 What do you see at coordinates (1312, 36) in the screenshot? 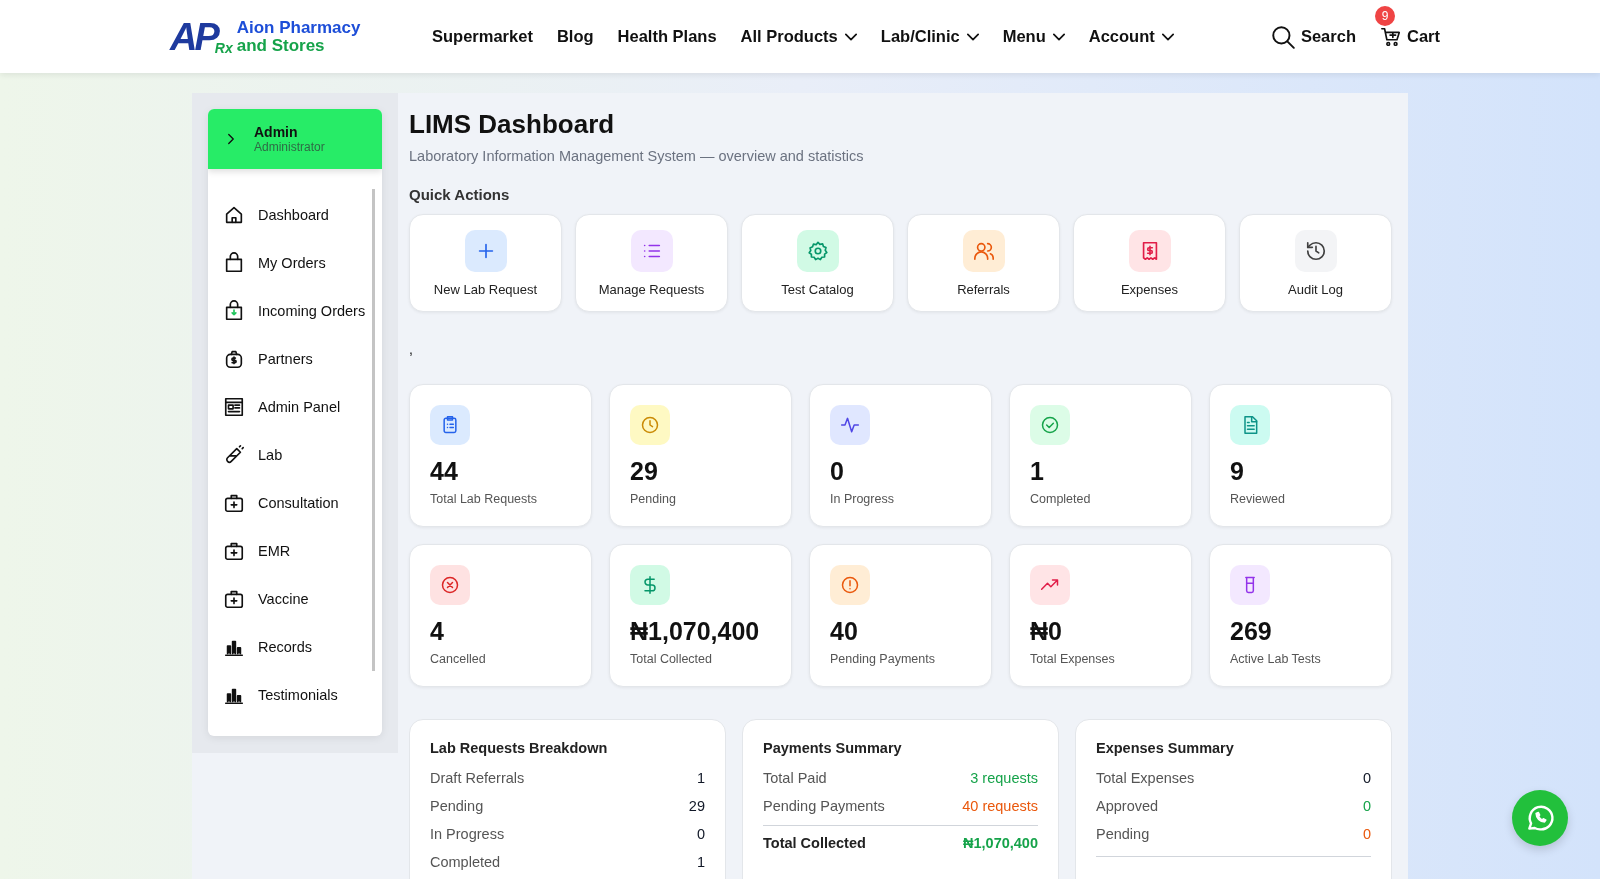
I see `search-link: Search` at bounding box center [1312, 36].